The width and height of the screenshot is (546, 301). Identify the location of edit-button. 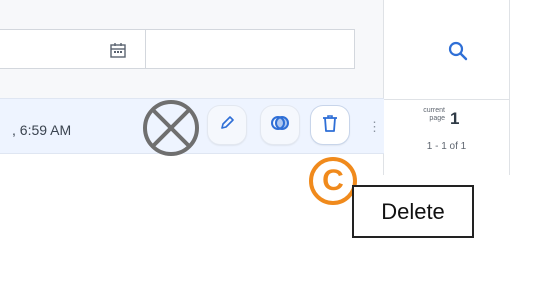
(227, 125).